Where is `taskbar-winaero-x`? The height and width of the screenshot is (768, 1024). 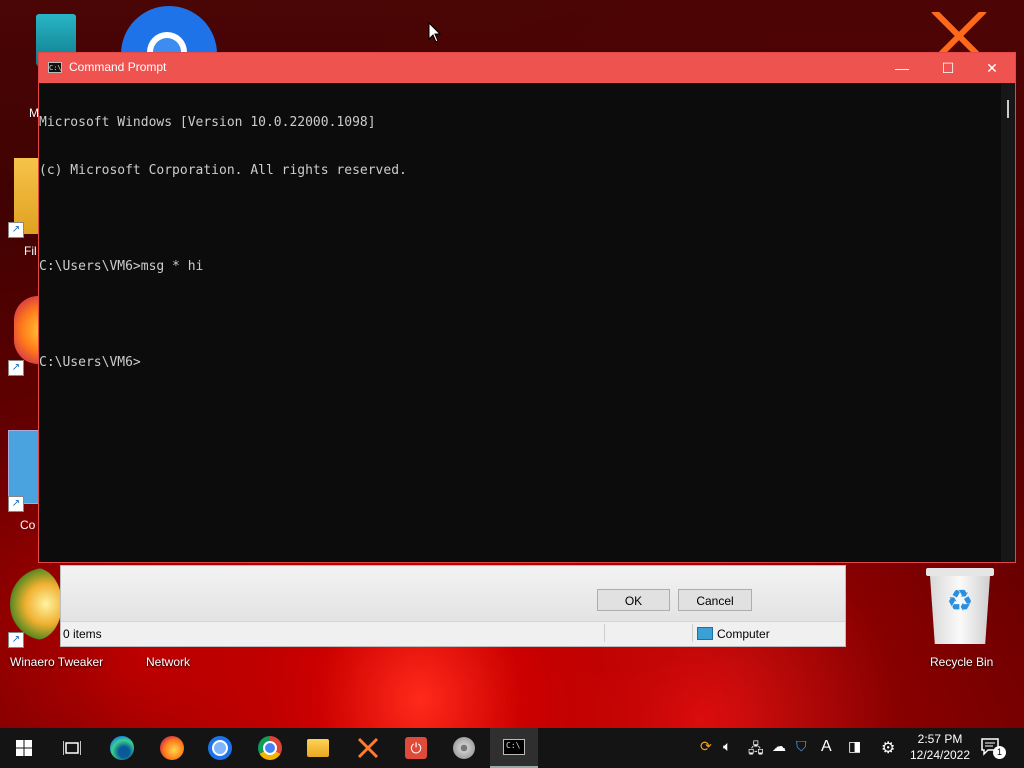 taskbar-winaero-x is located at coordinates (368, 748).